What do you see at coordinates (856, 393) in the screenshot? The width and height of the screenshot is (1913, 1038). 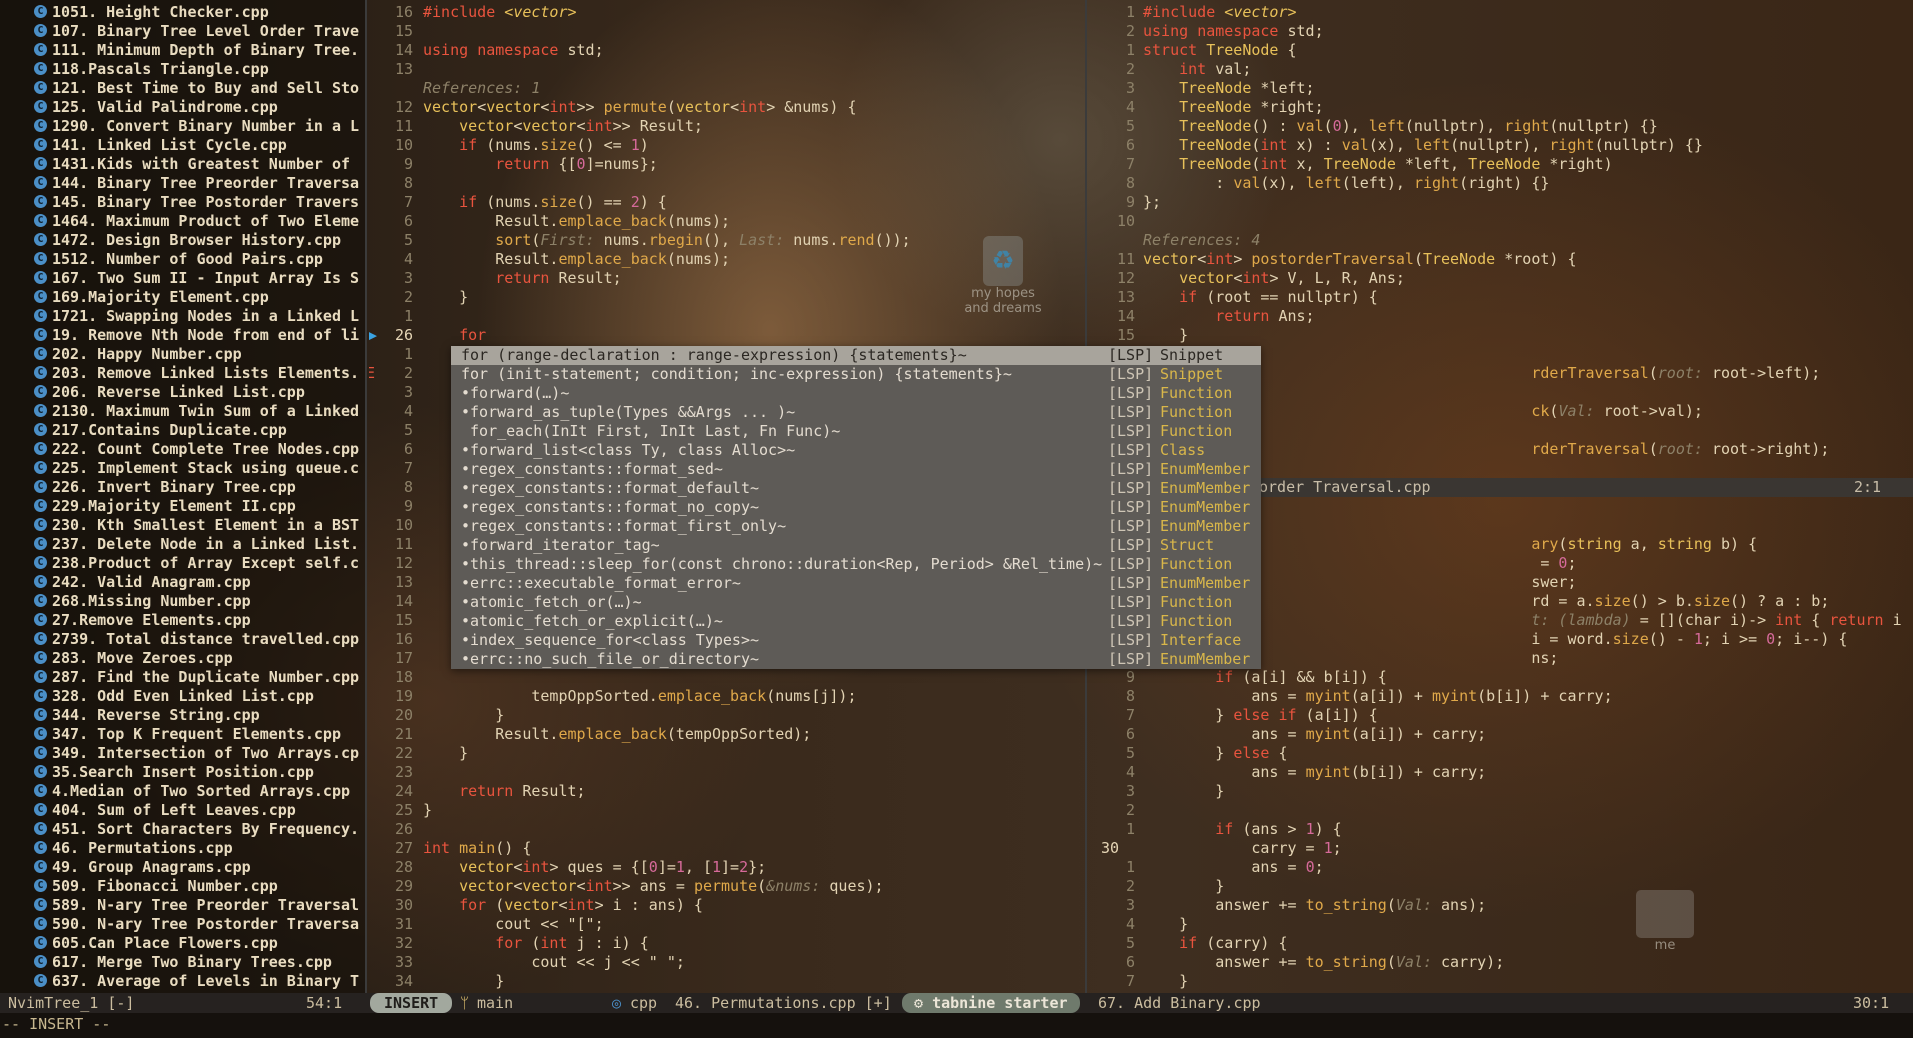 I see `completion-item: •forward(…)~ [LSP] Function` at bounding box center [856, 393].